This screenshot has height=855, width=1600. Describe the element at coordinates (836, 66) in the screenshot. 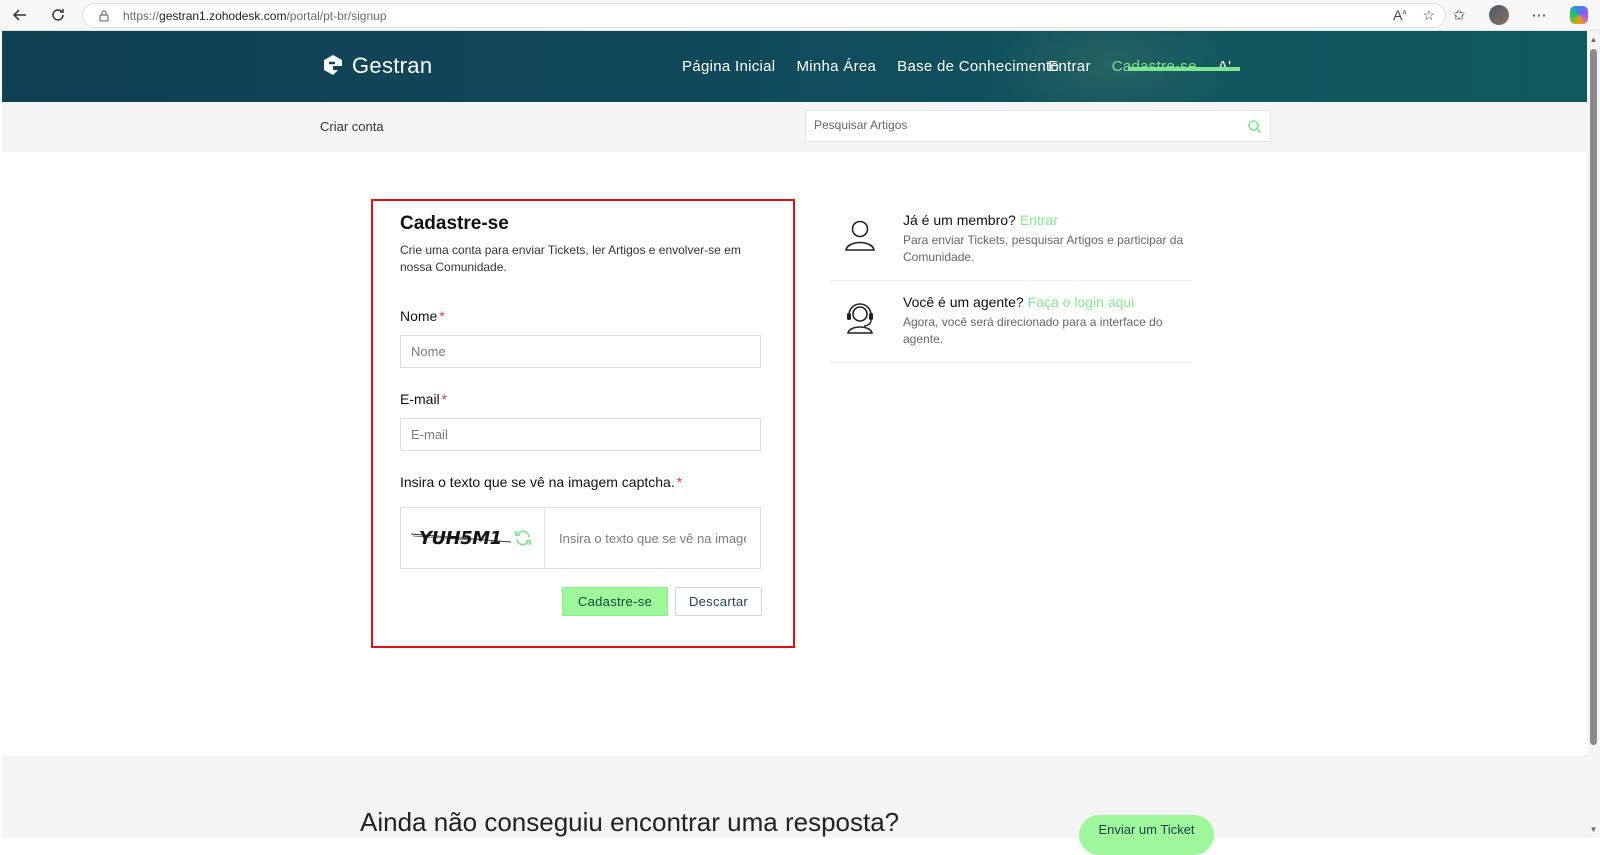

I see `nav-my-area: Minha Área` at that location.